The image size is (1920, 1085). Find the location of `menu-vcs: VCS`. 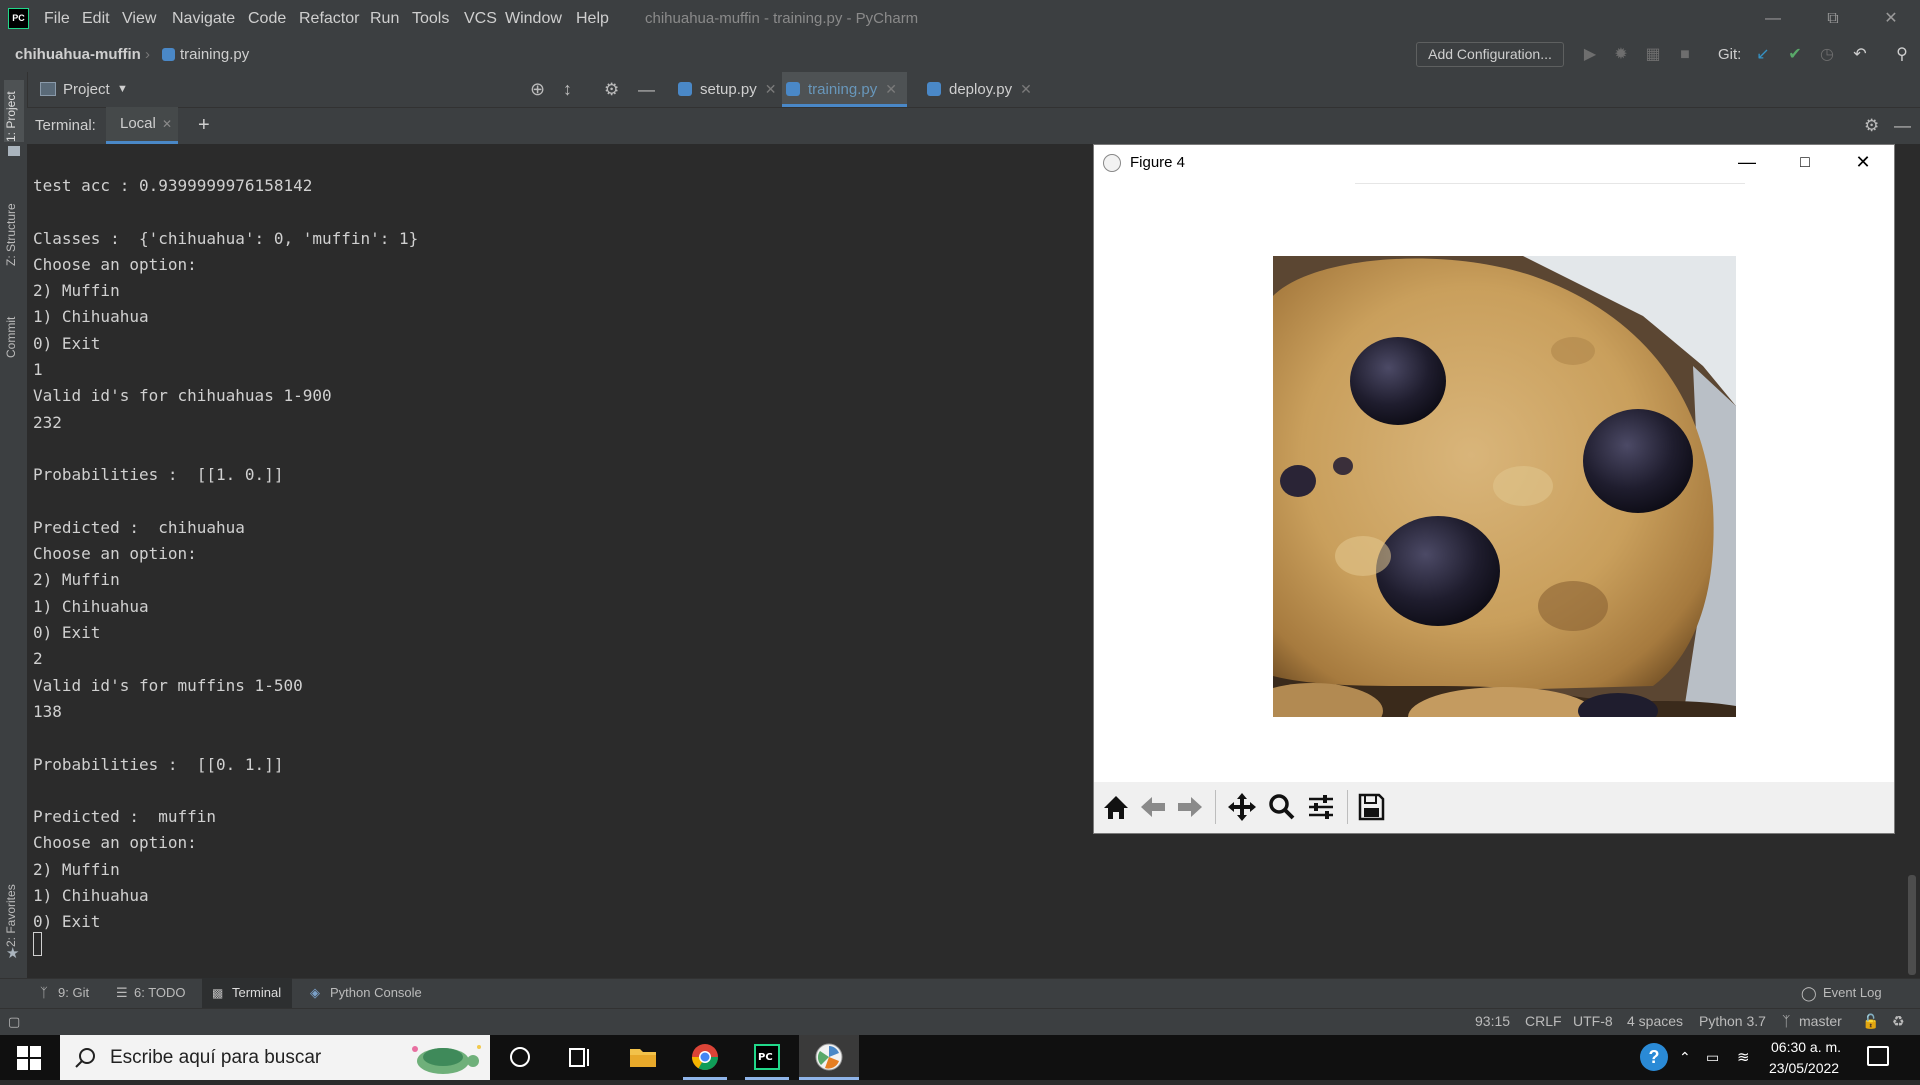

menu-vcs: VCS is located at coordinates (480, 18).